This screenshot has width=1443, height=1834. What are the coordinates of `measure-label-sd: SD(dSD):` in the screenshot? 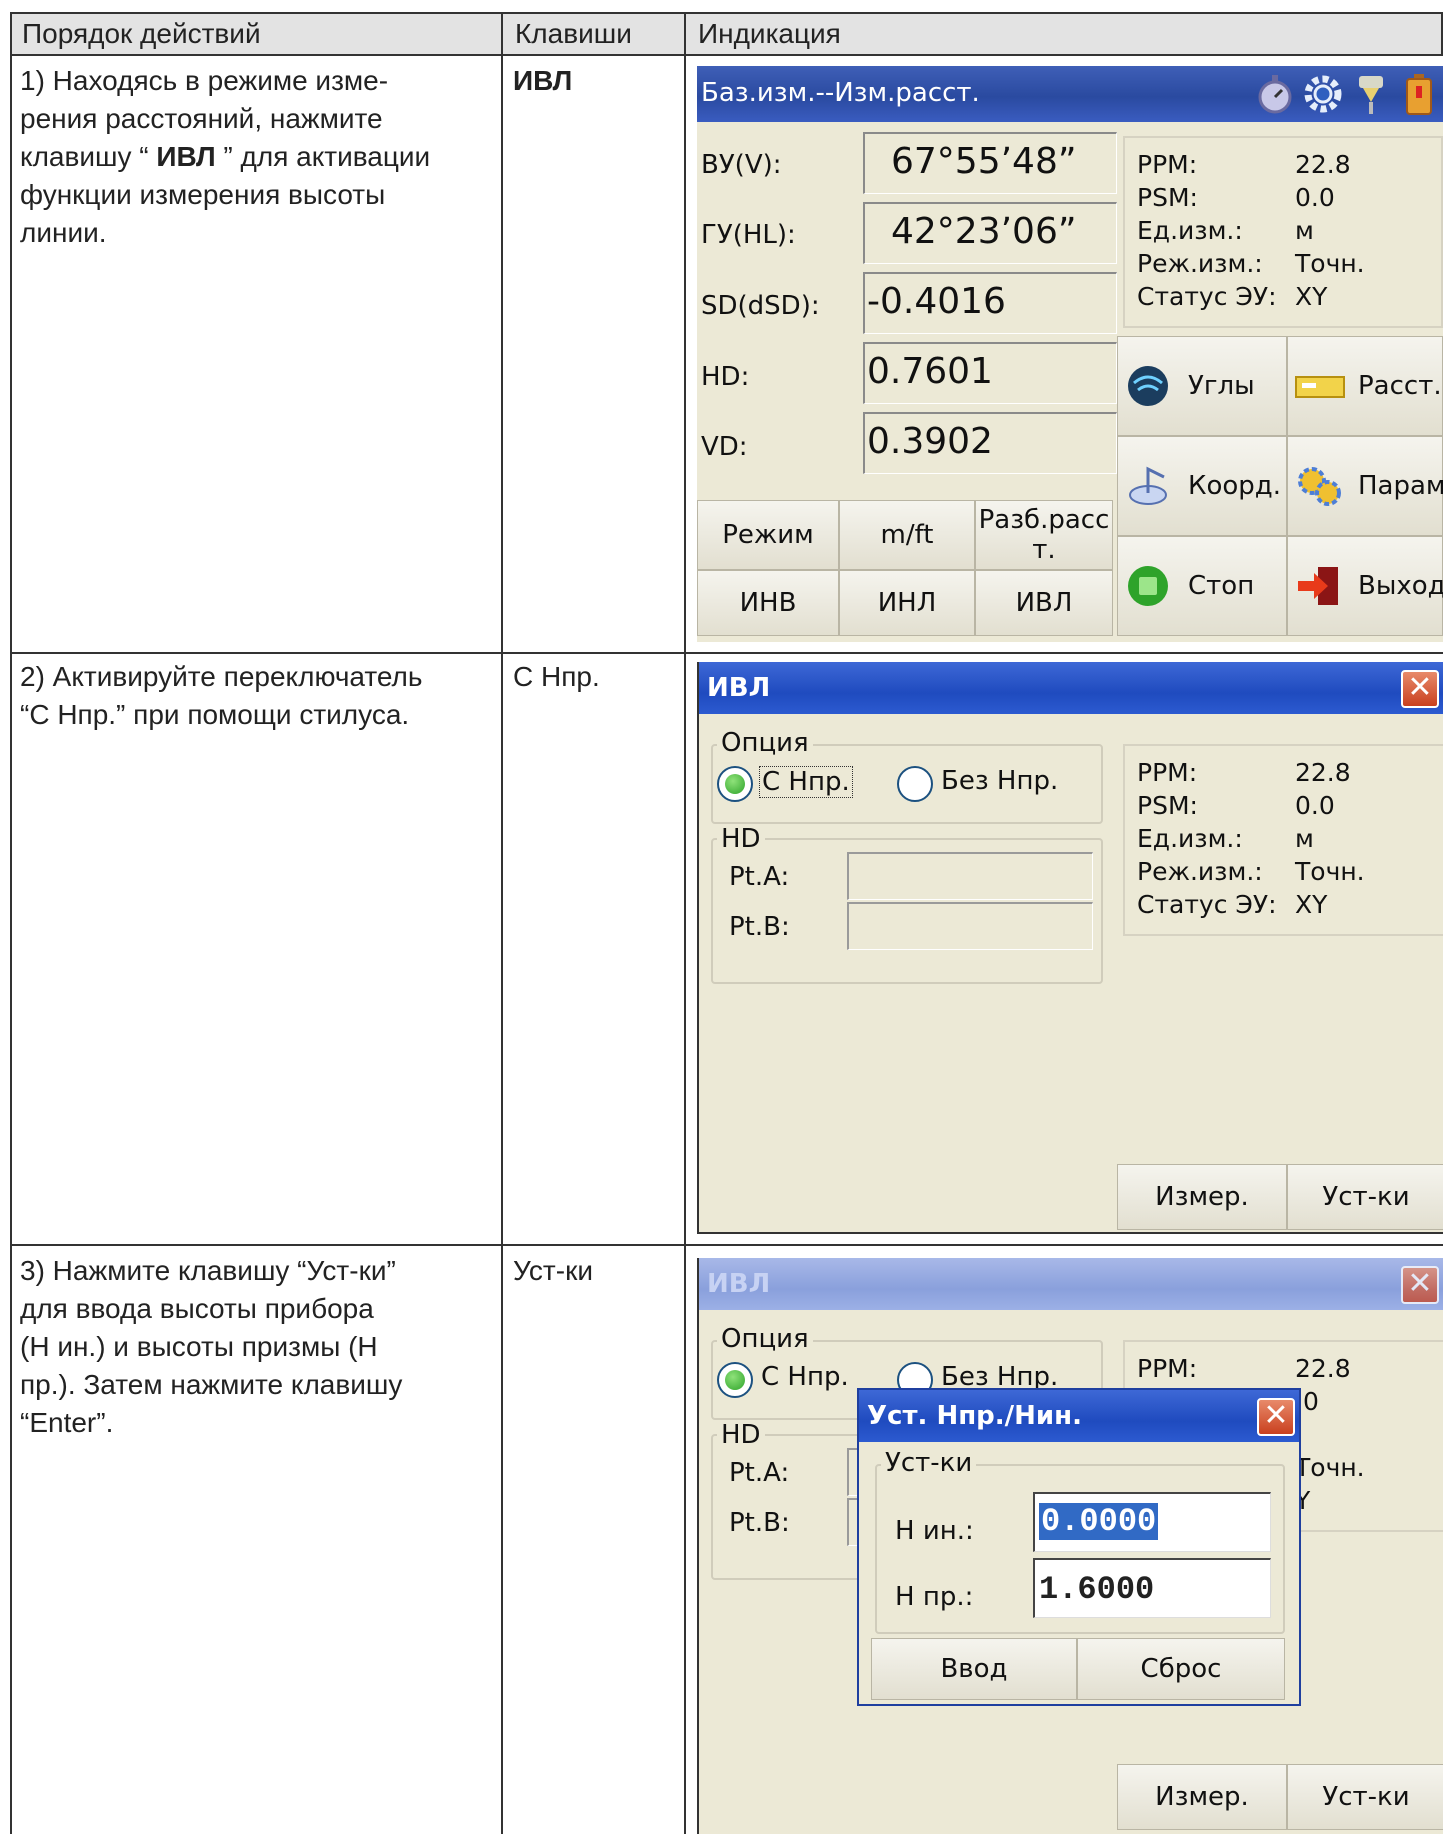 It's located at (760, 306).